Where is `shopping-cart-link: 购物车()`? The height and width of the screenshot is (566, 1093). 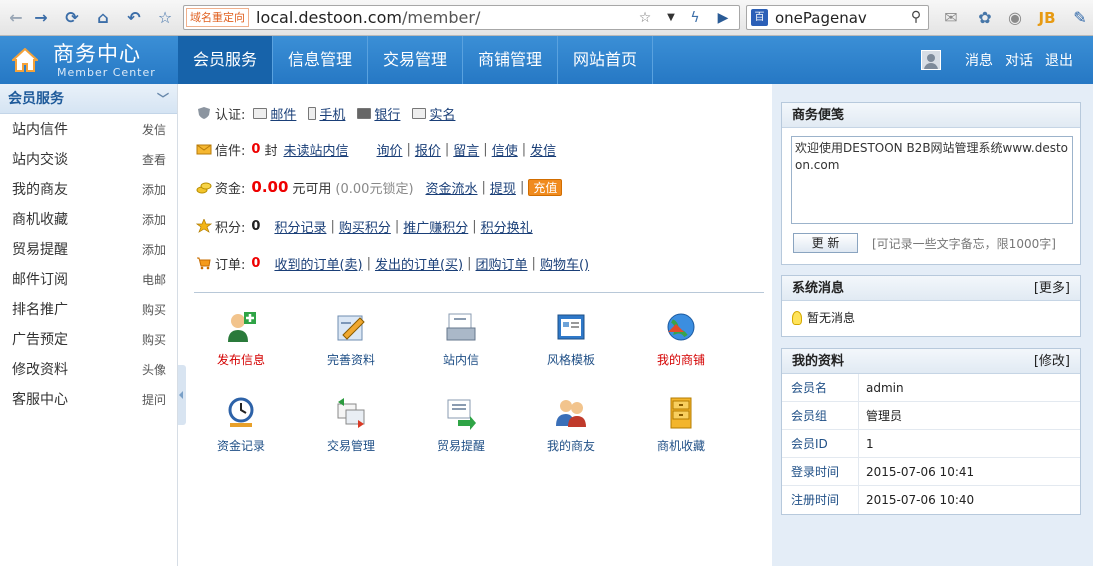
shopping-cart-link: 购物车() is located at coordinates (564, 263).